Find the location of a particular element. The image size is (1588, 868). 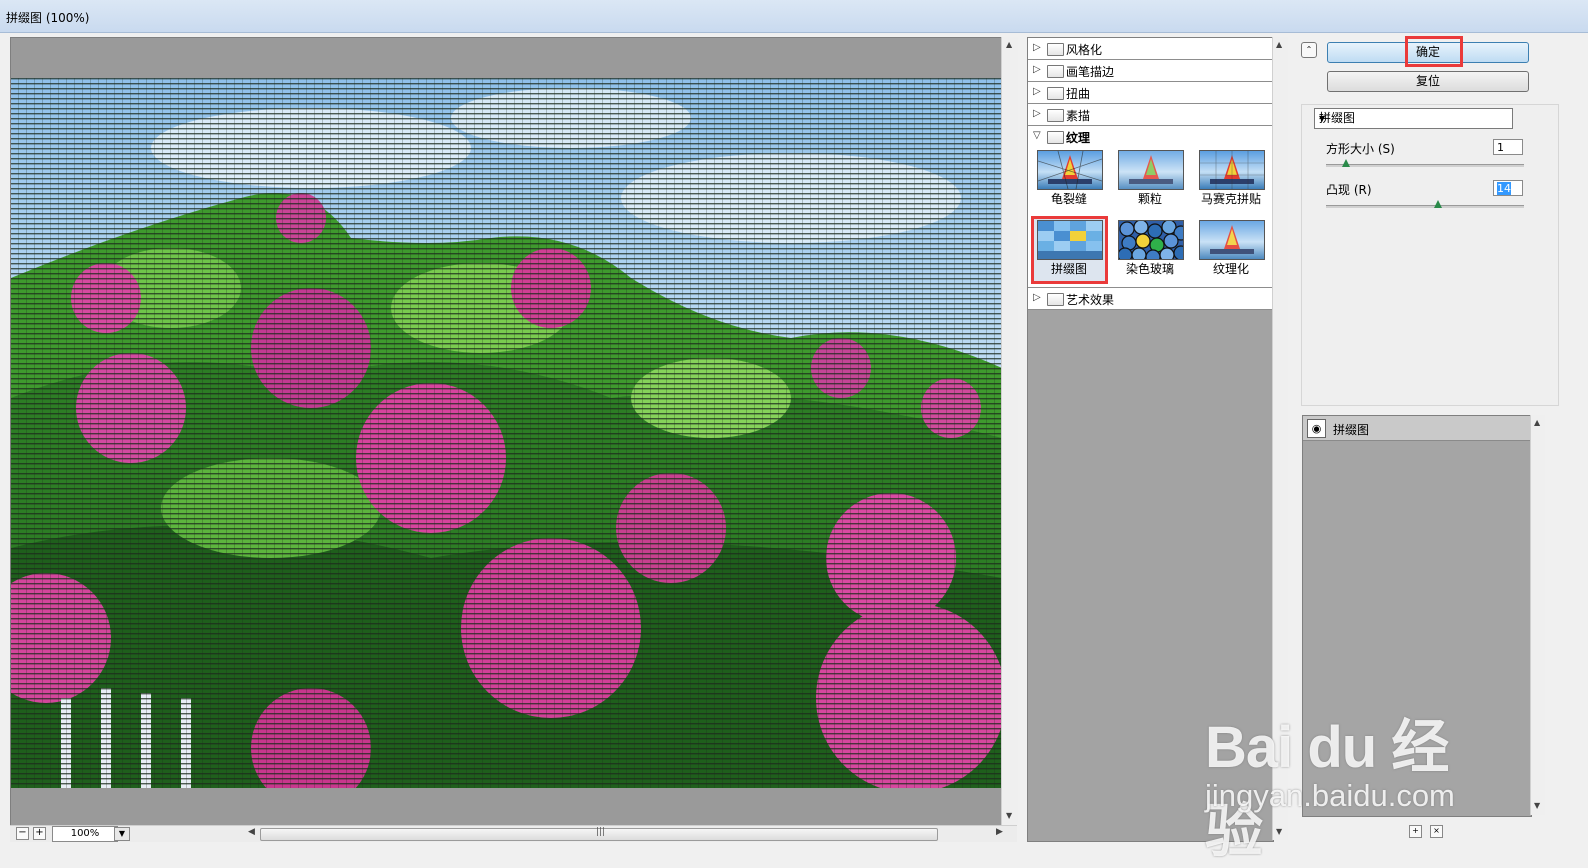

filter-select: 拼缀图 ▼ is located at coordinates (1413, 118).